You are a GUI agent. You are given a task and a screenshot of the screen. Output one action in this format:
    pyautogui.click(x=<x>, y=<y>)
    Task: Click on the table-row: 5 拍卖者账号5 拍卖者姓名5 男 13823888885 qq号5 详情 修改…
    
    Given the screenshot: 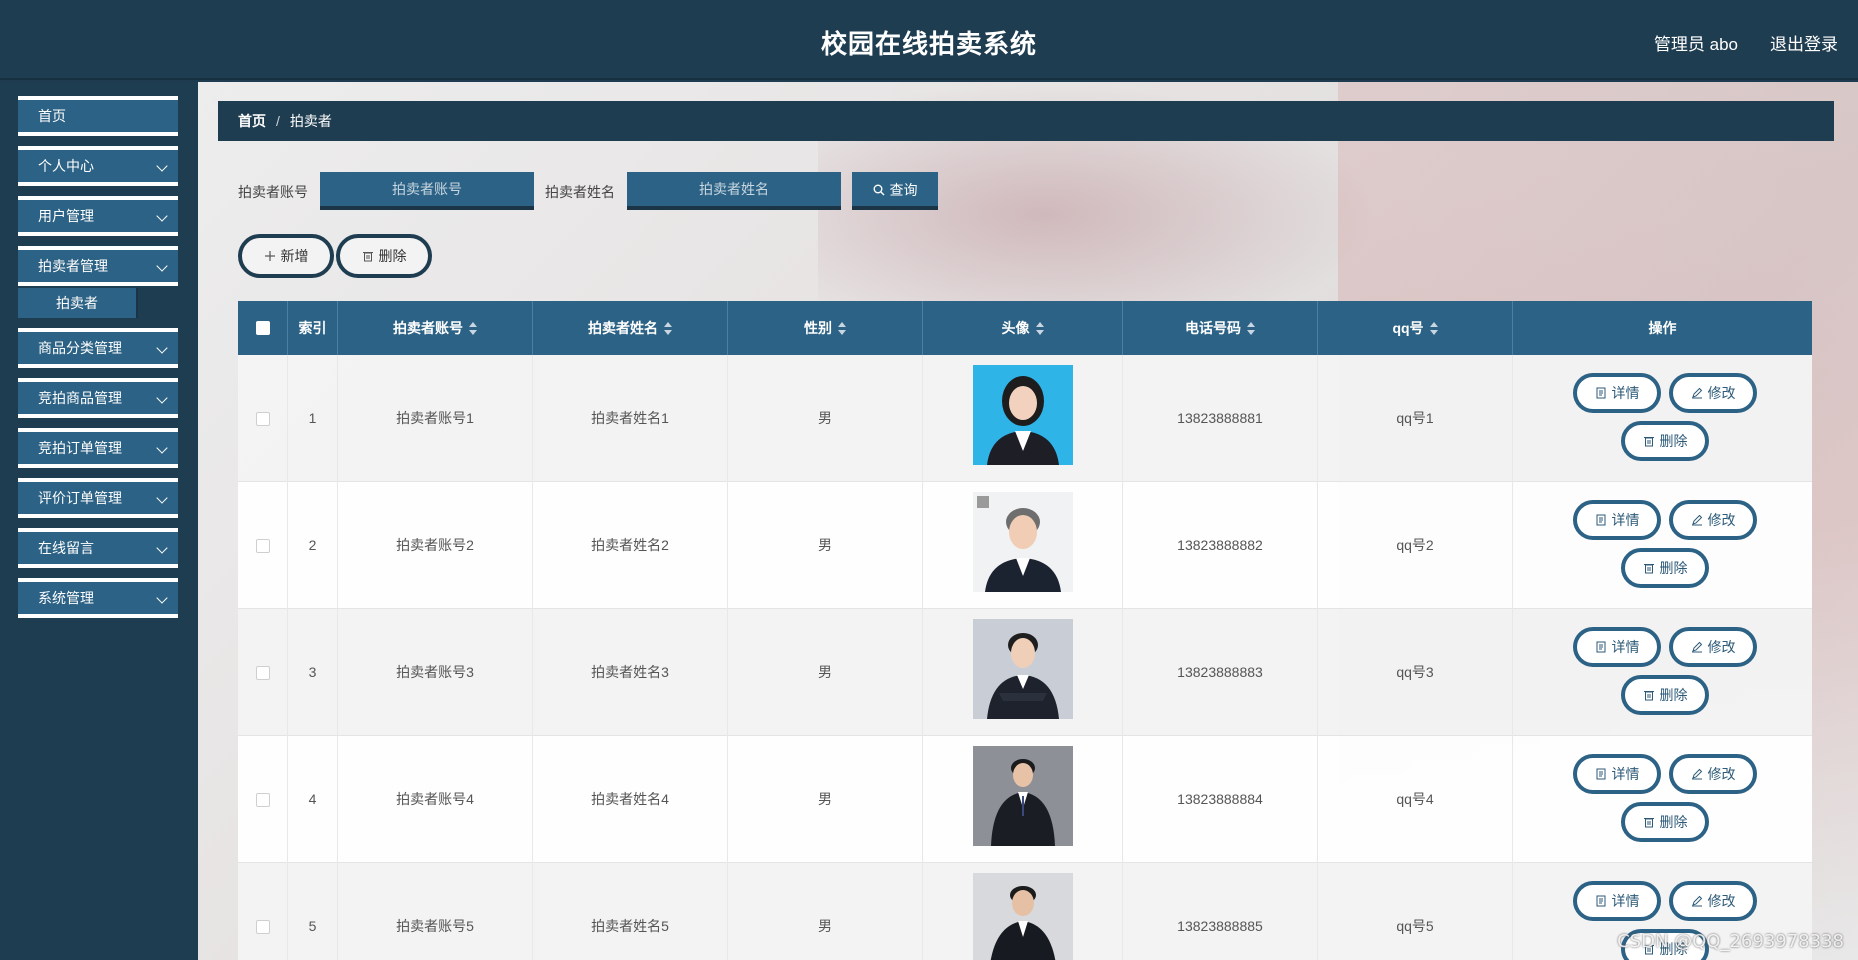 What is the action you would take?
    pyautogui.click(x=1025, y=911)
    